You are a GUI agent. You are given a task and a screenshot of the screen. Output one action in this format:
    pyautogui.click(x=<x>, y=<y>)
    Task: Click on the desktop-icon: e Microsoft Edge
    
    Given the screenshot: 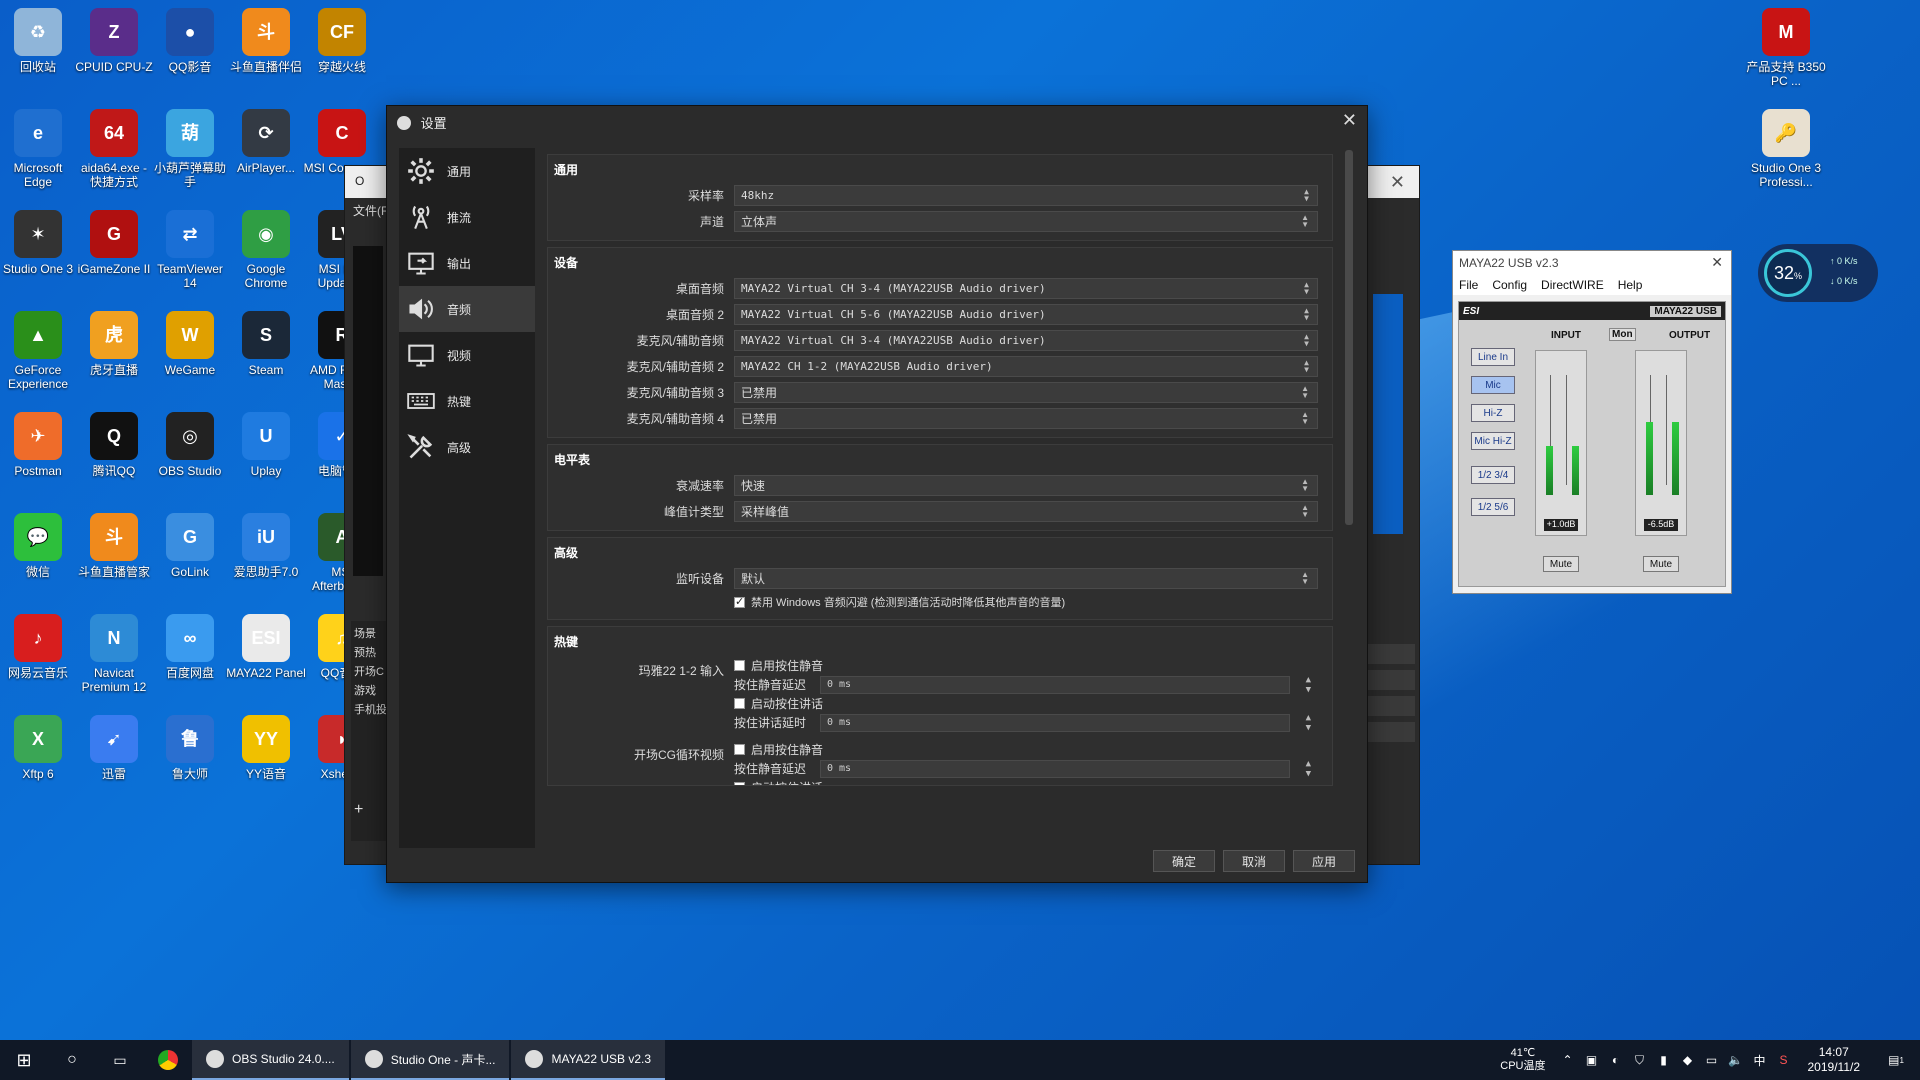 What is the action you would take?
    pyautogui.click(x=39, y=148)
    